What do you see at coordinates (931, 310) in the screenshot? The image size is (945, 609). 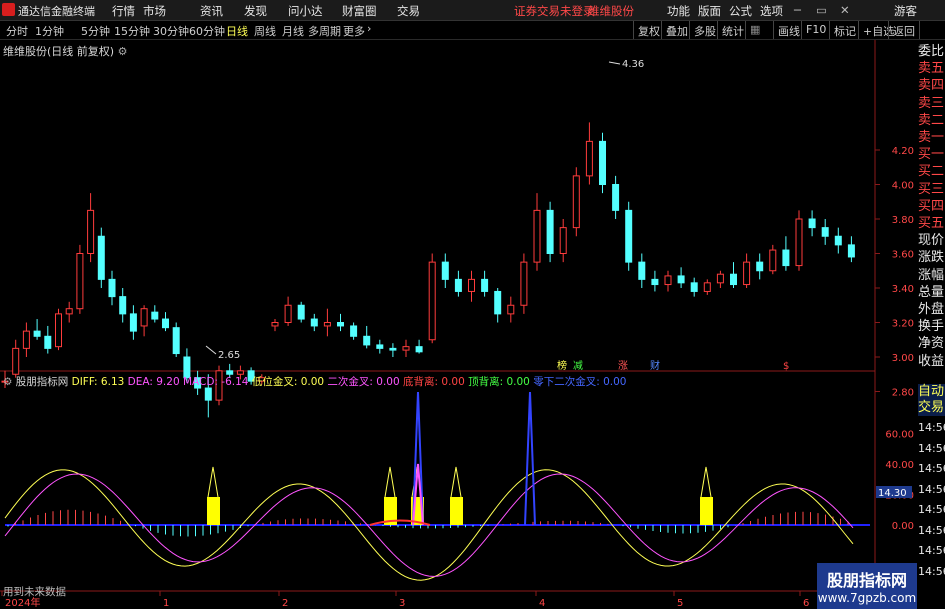 I see `quote-label: 外盘` at bounding box center [931, 310].